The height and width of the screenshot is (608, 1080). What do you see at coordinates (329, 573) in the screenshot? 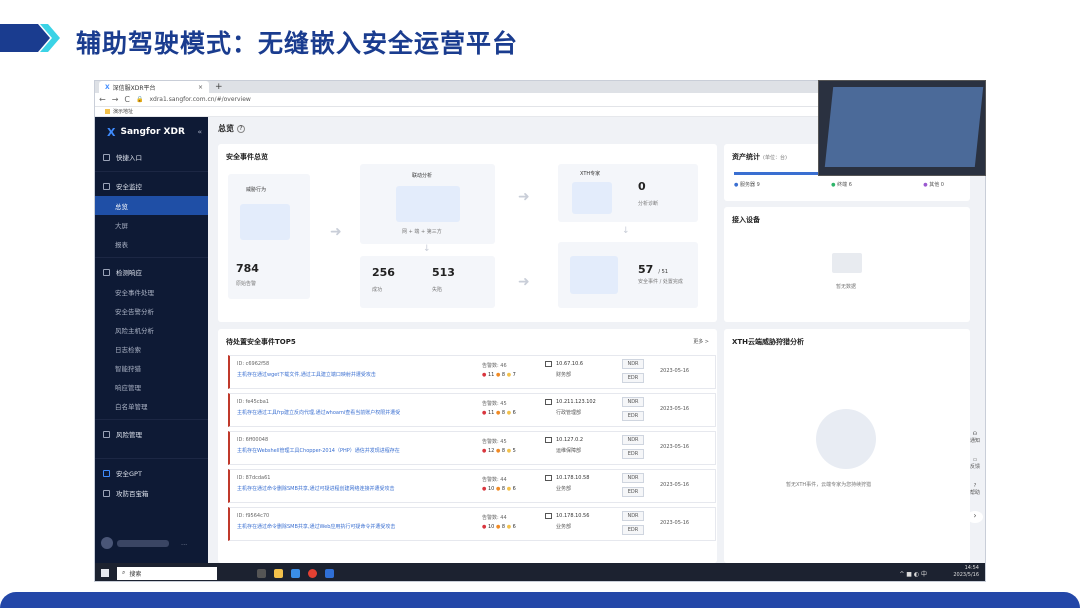
I see `security-shield-icon` at bounding box center [329, 573].